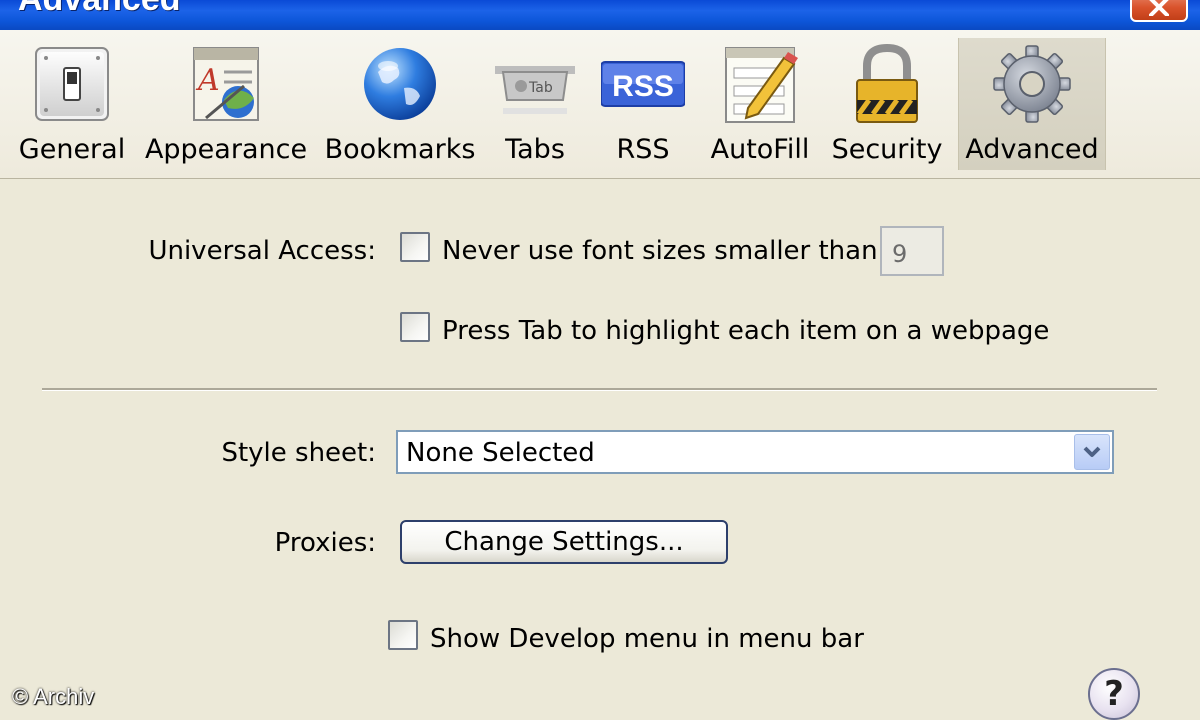 This screenshot has height=720, width=1200. Describe the element at coordinates (760, 149) in the screenshot. I see `tab-label: AutoFill` at that location.